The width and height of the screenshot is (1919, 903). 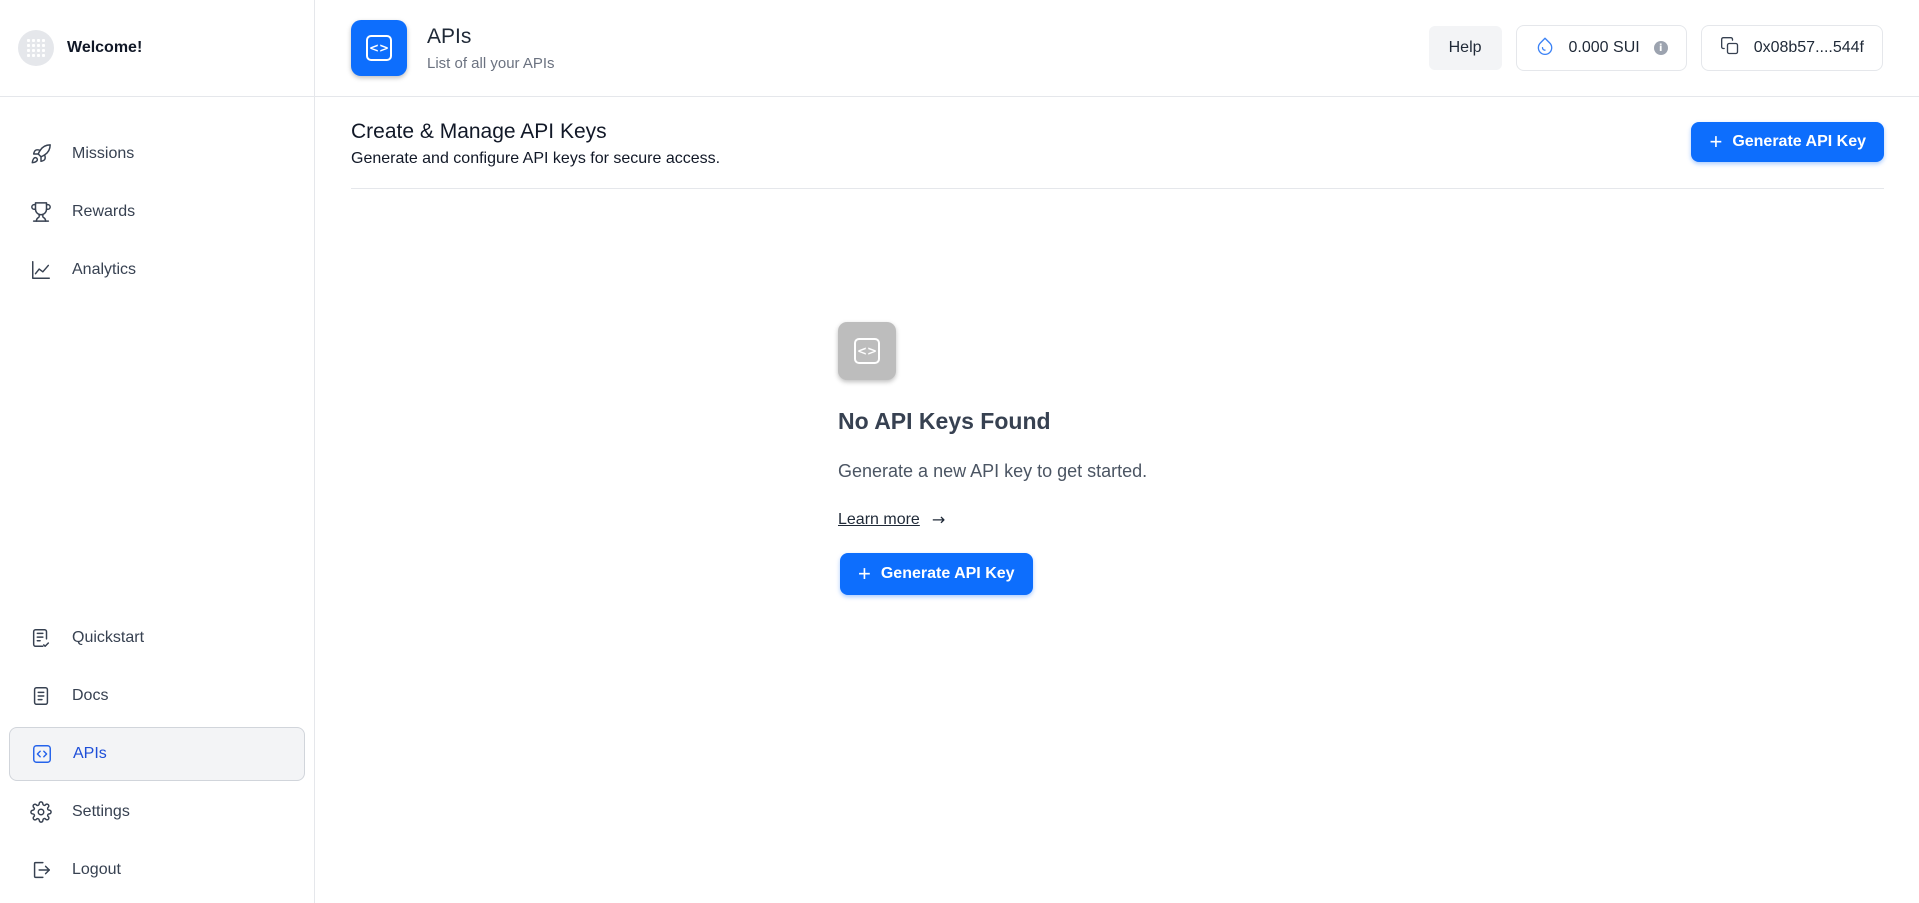 What do you see at coordinates (96, 869) in the screenshot?
I see `sidebar-item-label: Logout` at bounding box center [96, 869].